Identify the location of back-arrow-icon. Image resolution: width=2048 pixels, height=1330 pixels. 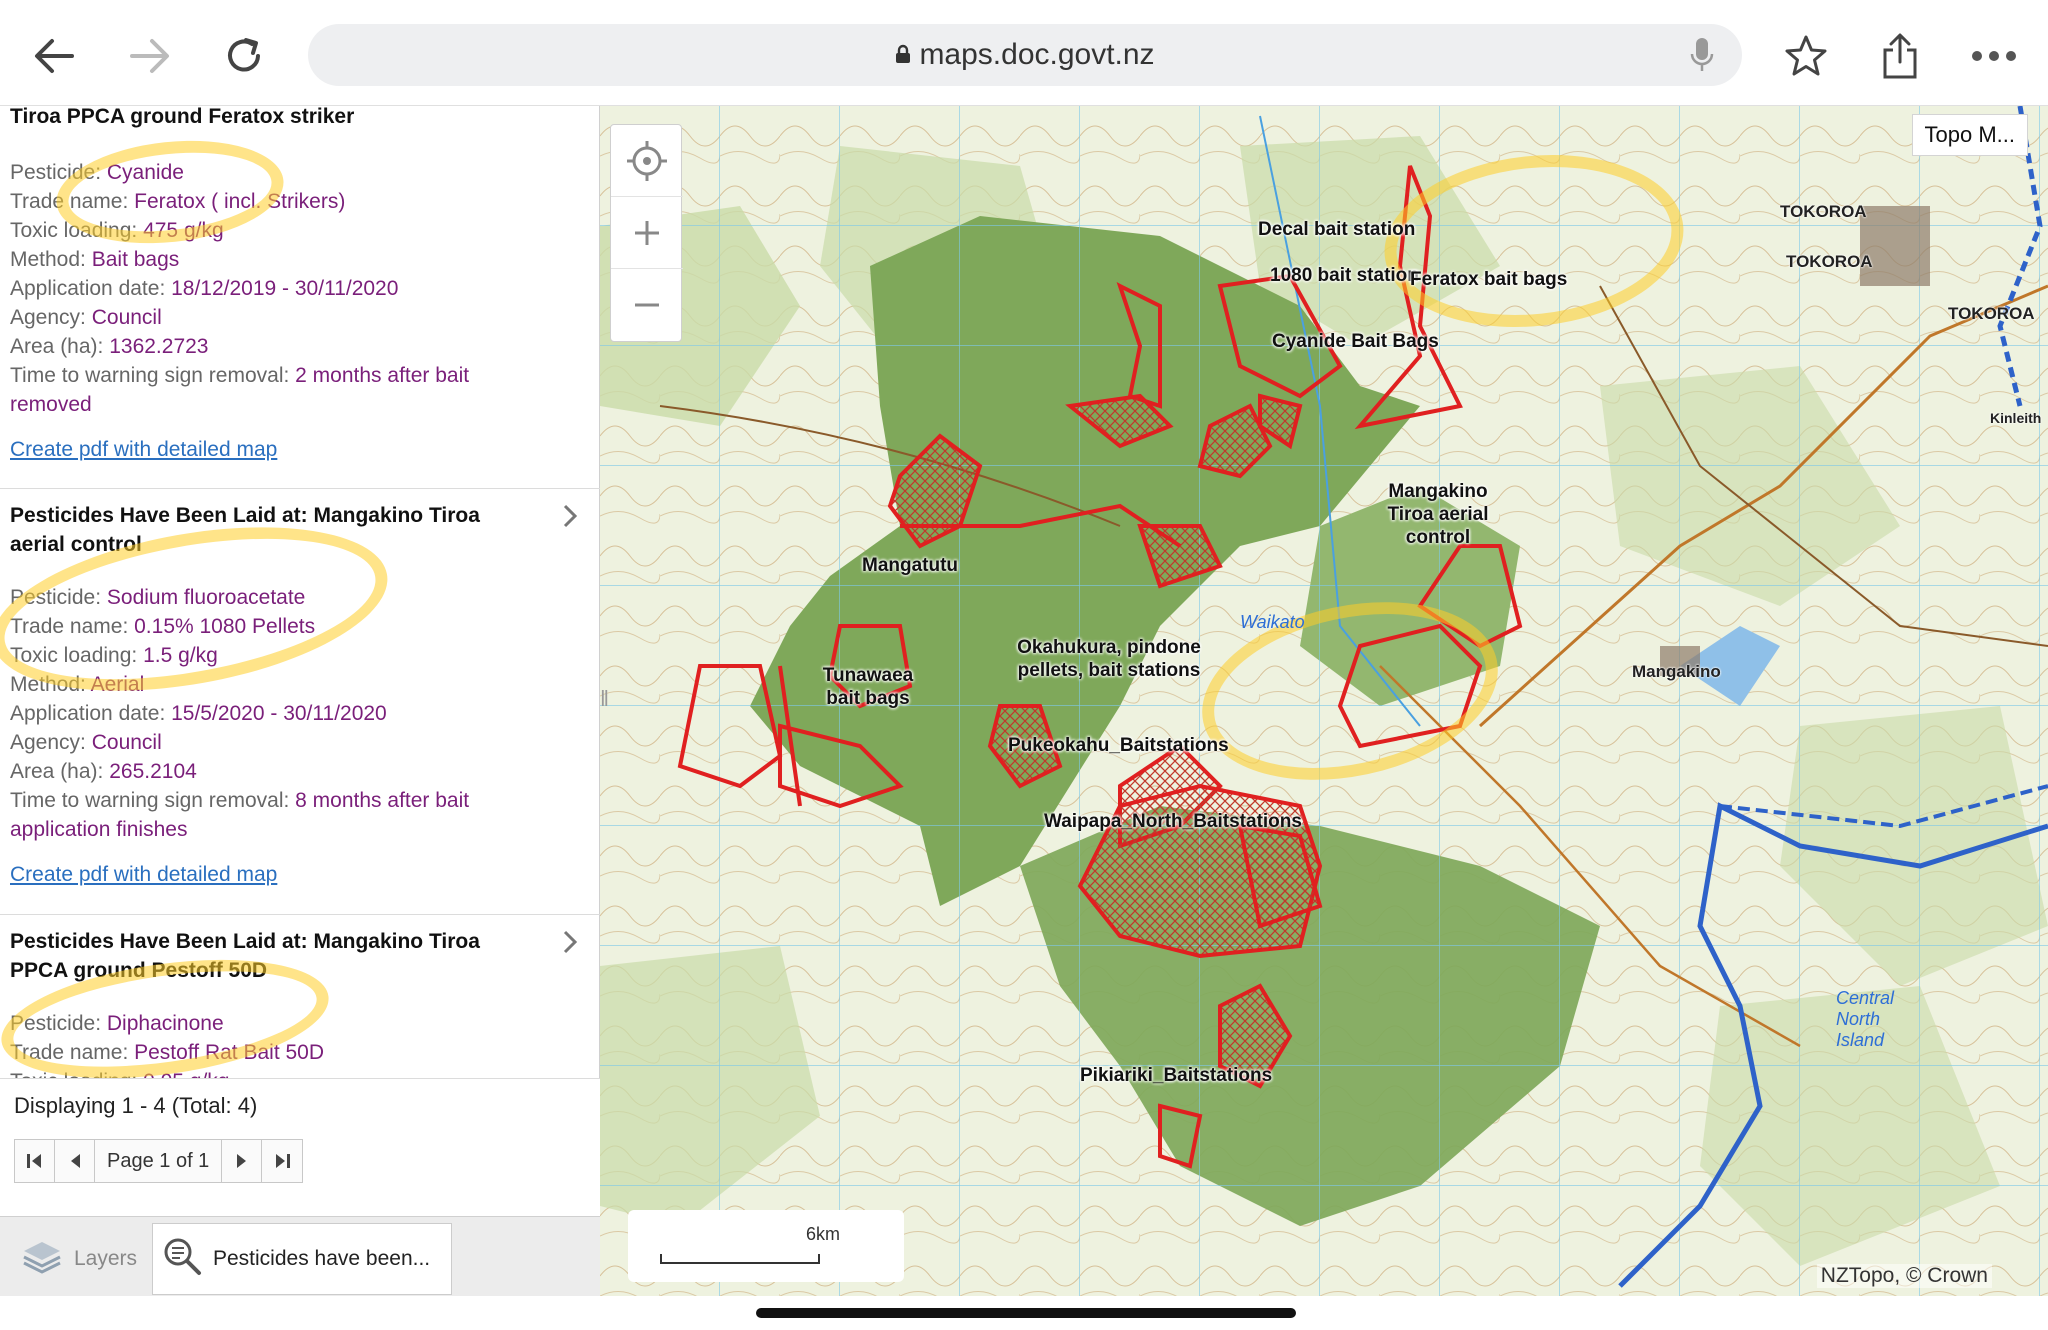
(54, 56).